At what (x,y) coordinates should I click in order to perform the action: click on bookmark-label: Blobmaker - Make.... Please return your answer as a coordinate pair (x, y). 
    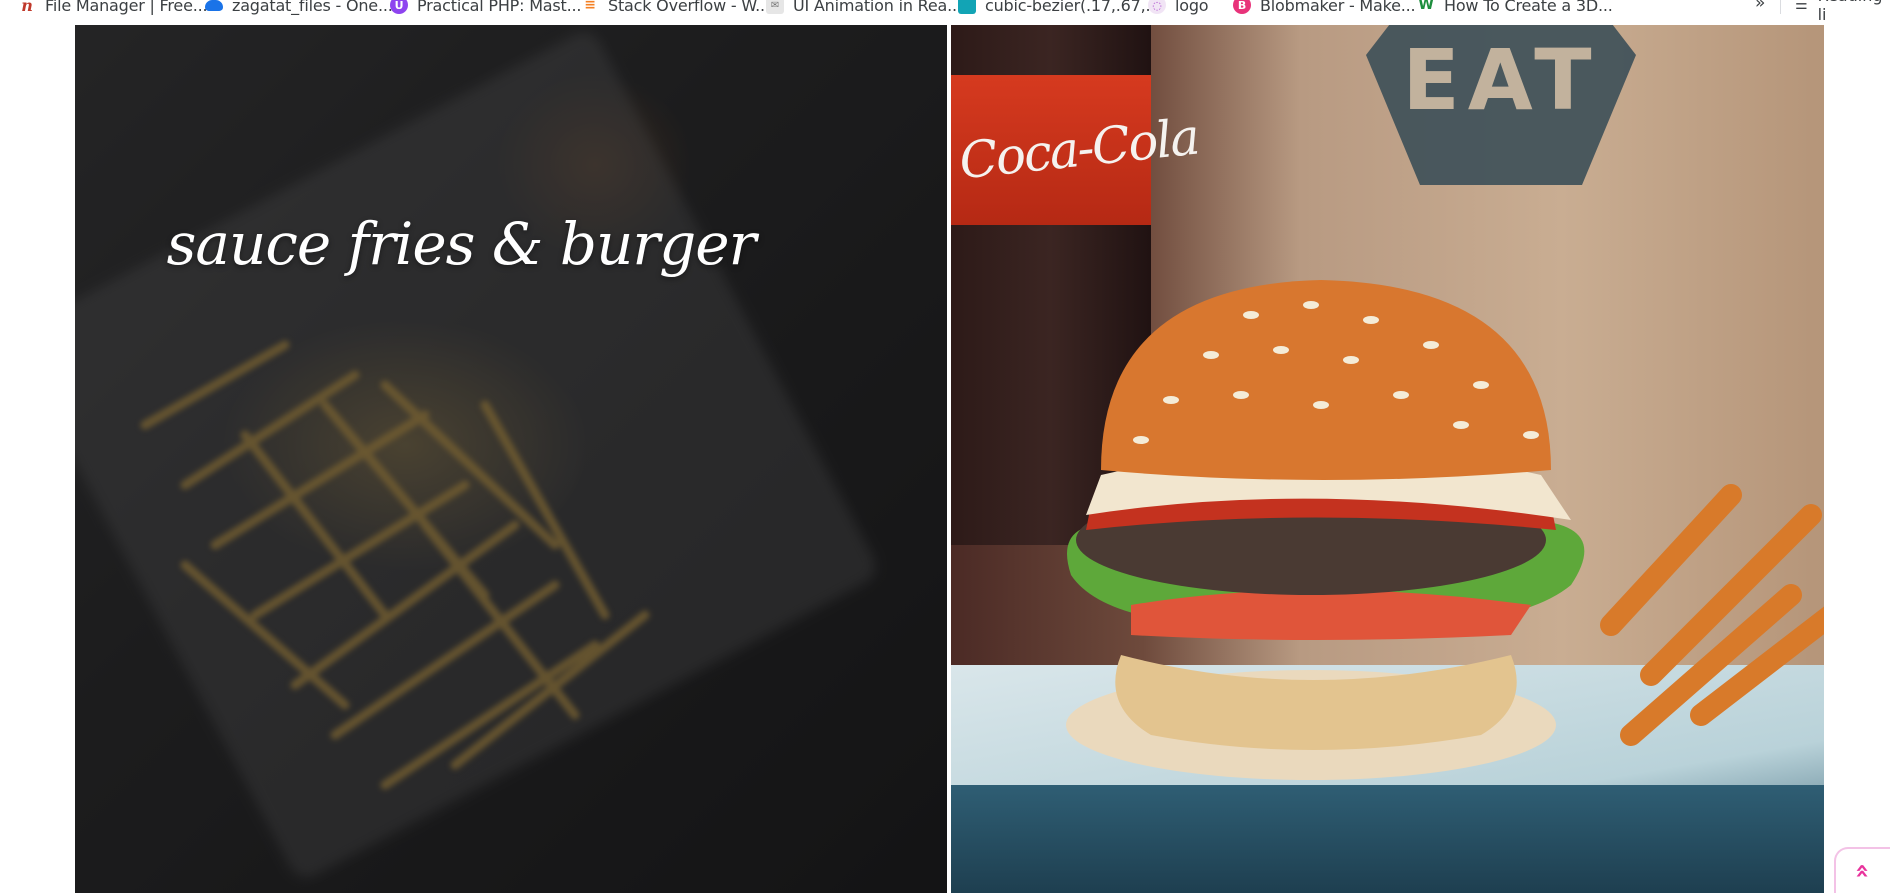
    Looking at the image, I should click on (1338, 7).